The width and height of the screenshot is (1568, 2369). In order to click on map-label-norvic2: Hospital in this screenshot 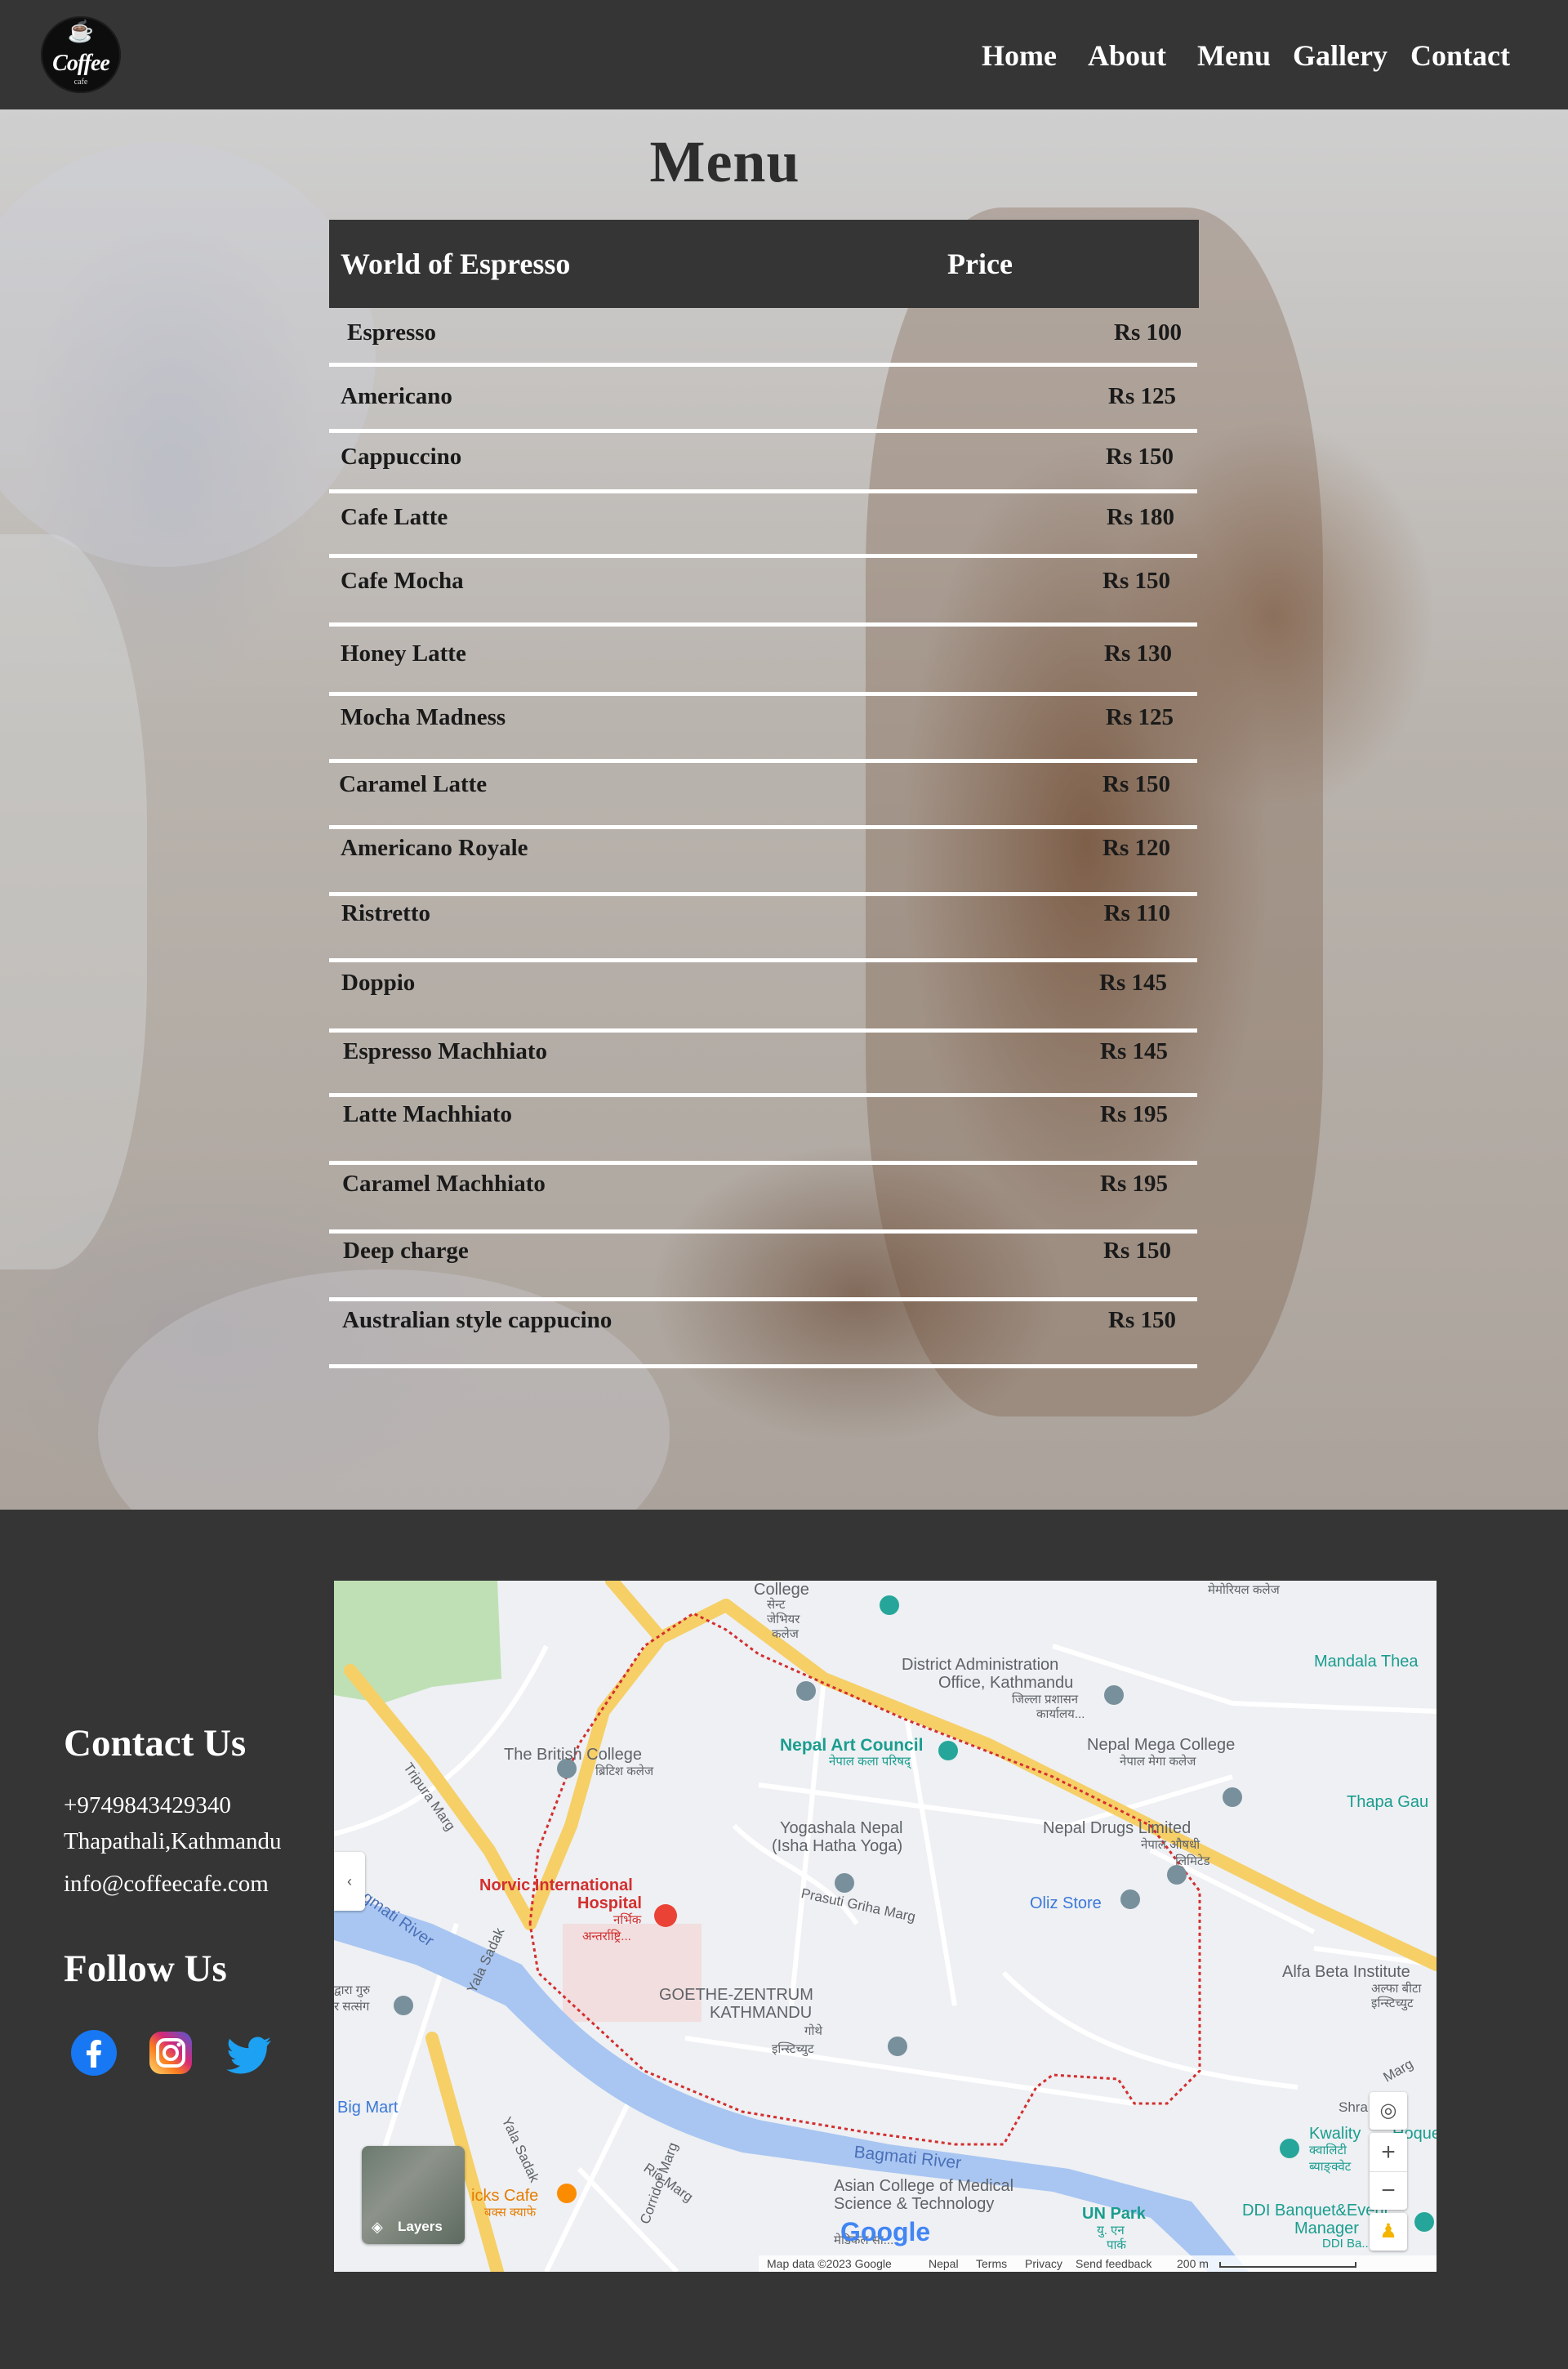, I will do `click(609, 1903)`.